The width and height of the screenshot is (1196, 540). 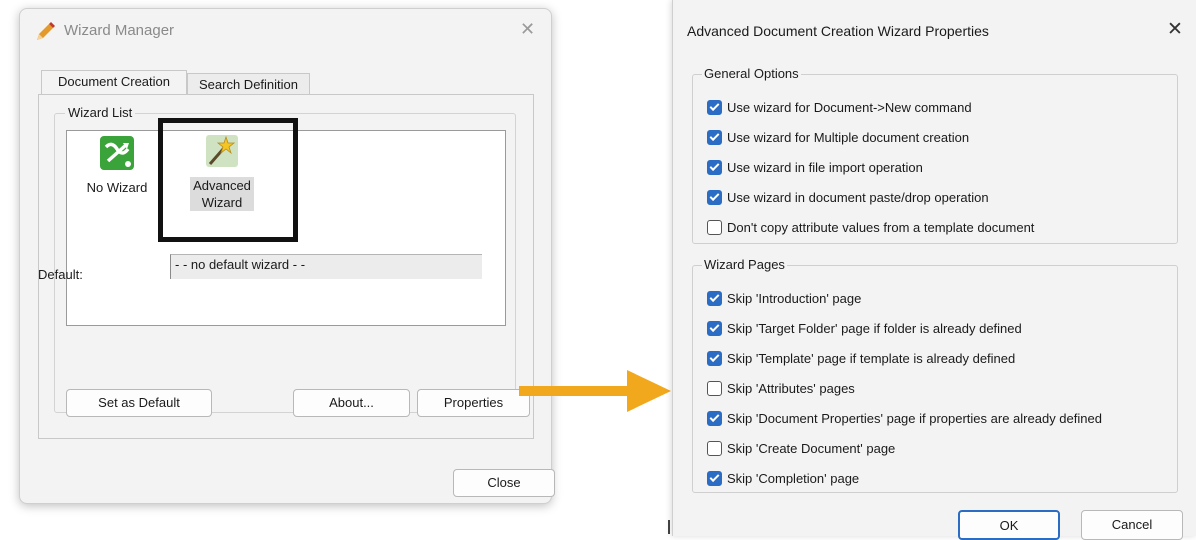 I want to click on general-options-legend: General Options, so click(x=751, y=73).